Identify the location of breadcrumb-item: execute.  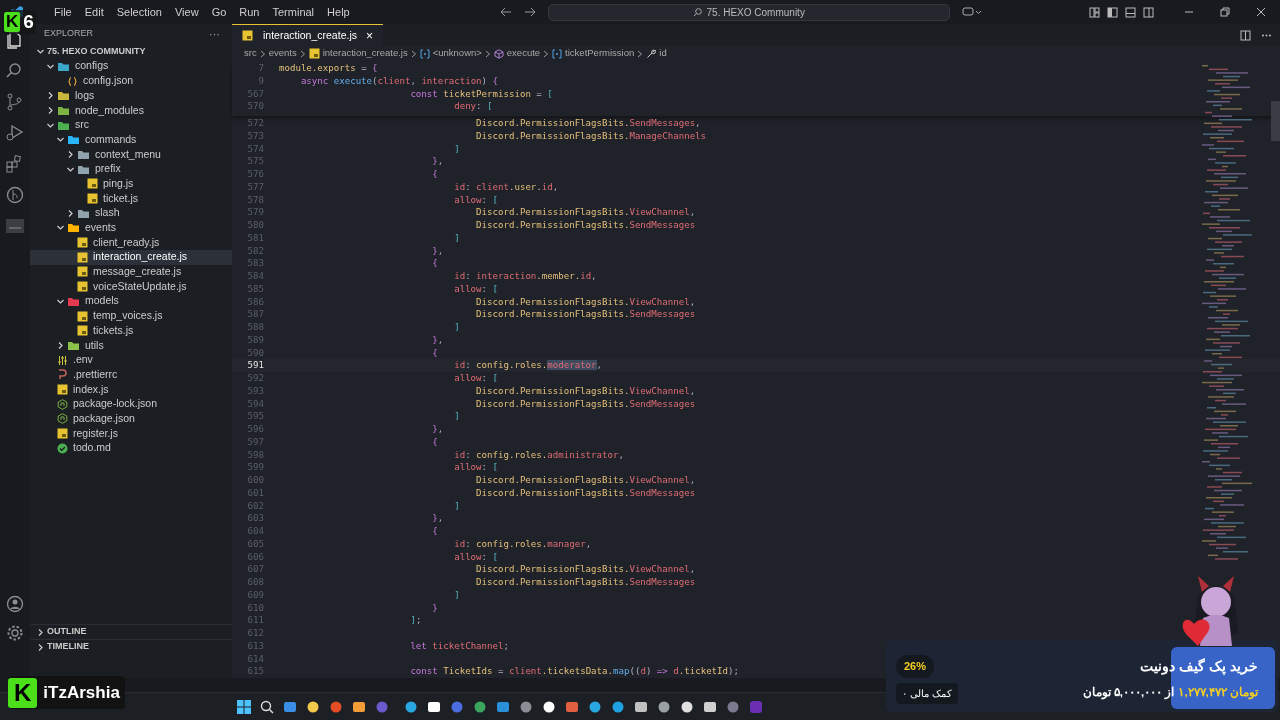
(517, 53).